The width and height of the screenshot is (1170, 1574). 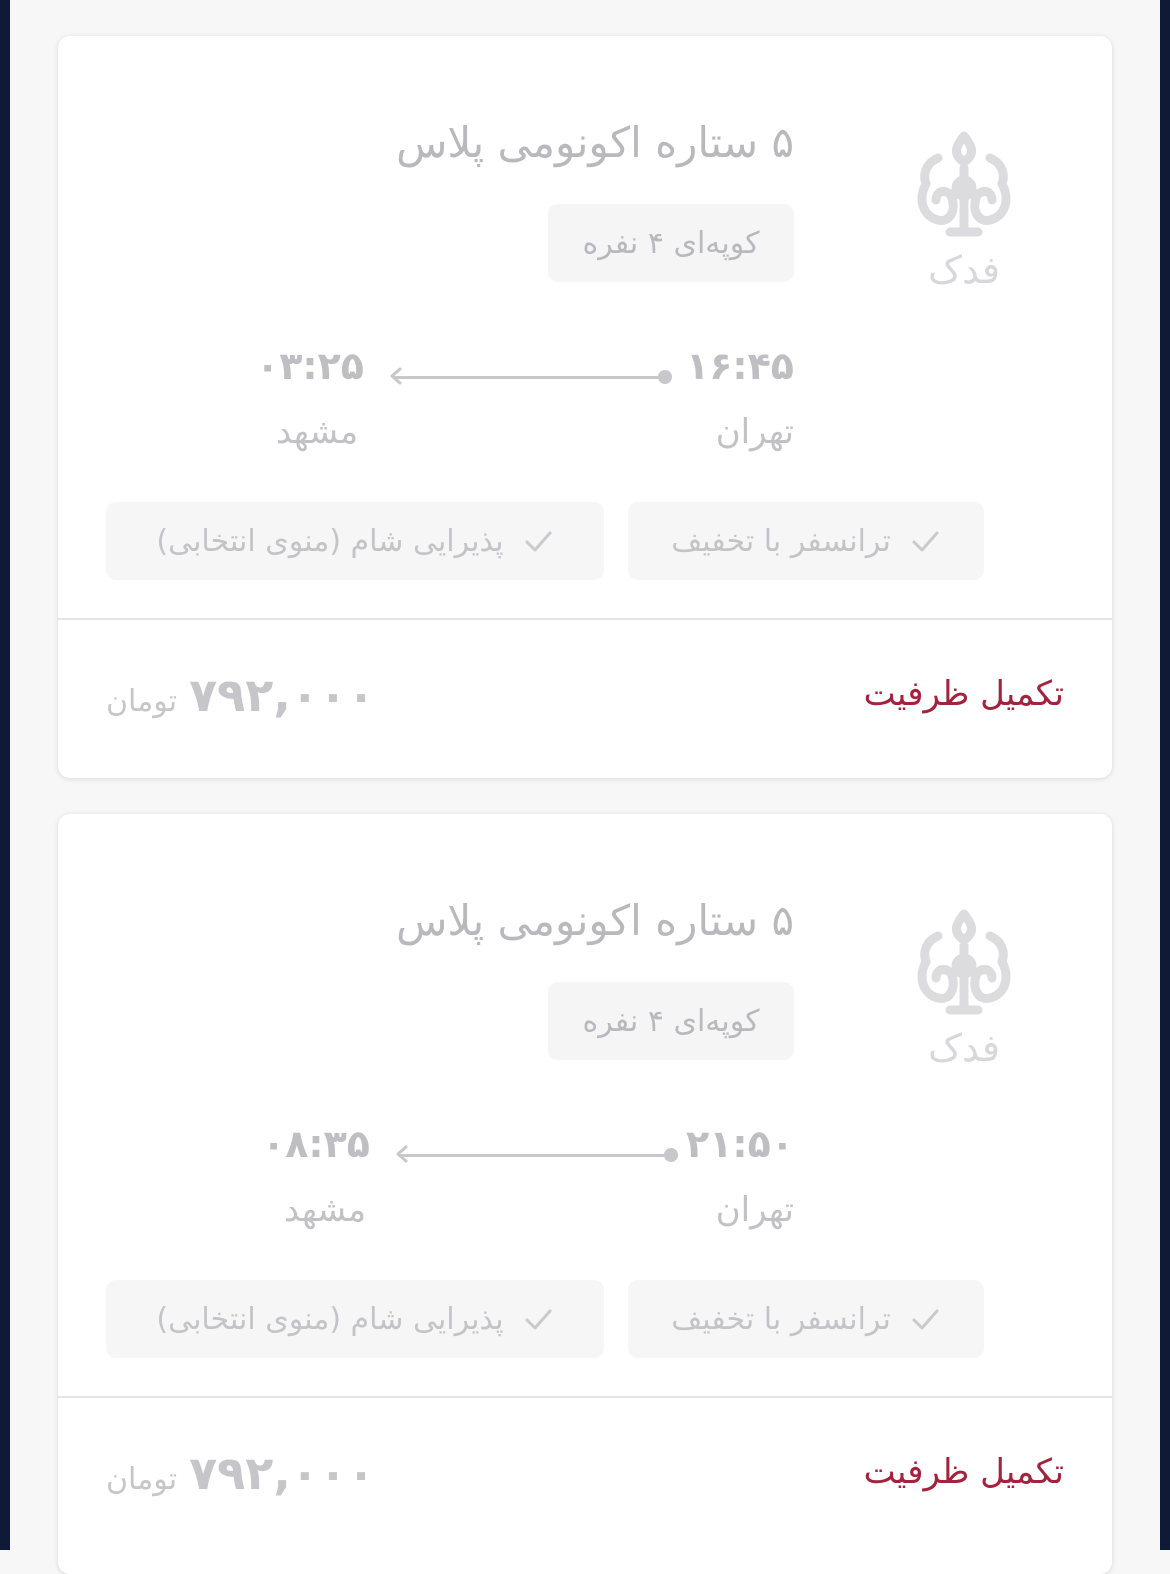 What do you see at coordinates (740, 1144) in the screenshot?
I see `departure-time: ۲۱:۵۰` at bounding box center [740, 1144].